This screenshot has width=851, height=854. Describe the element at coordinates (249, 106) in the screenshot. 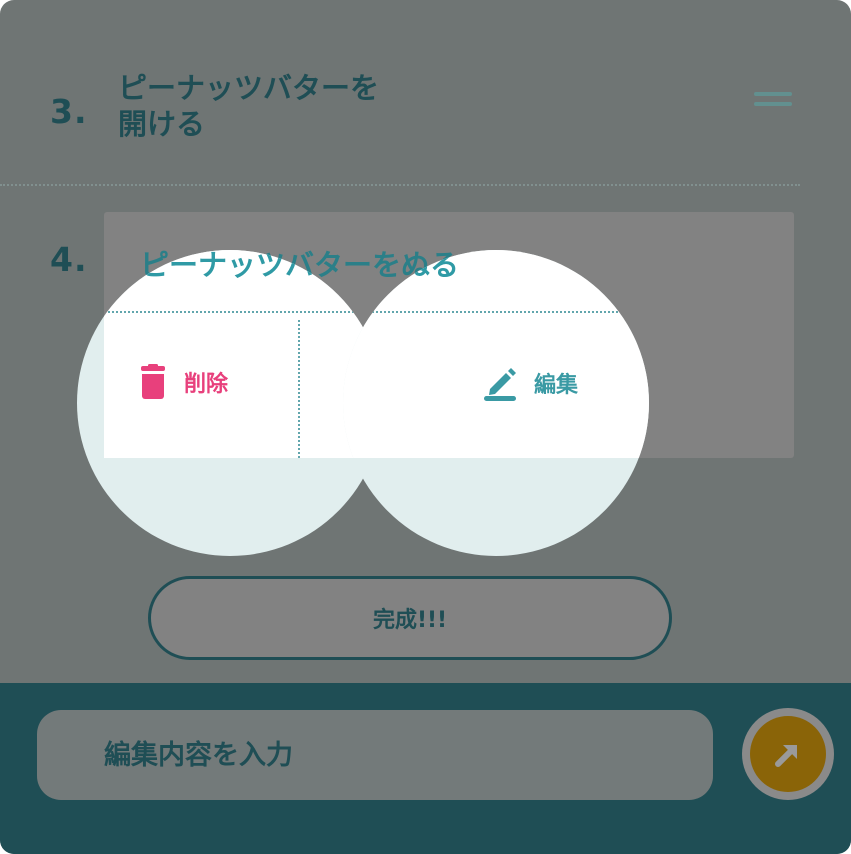

I see `step-text: ピーナッツバターを 開ける` at that location.